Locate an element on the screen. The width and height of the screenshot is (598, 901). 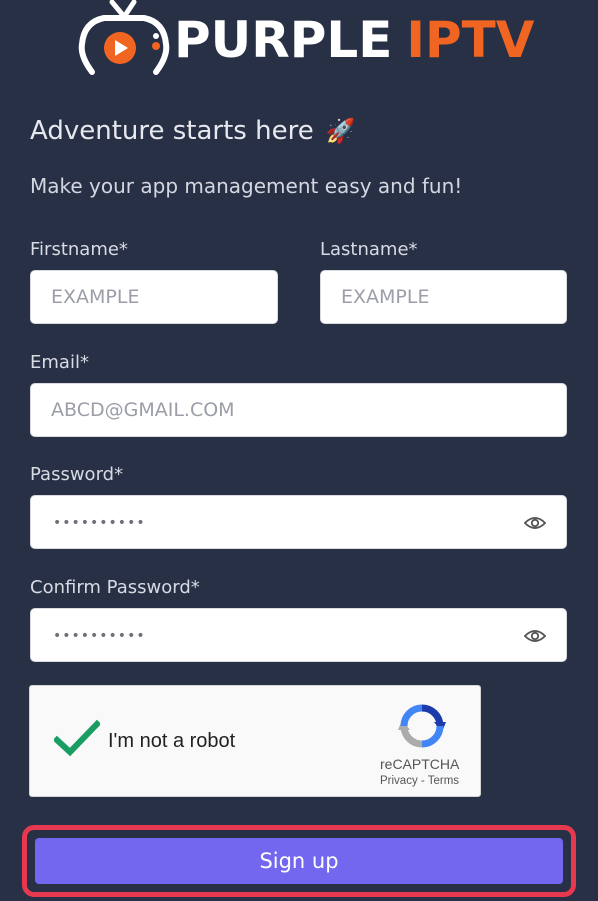
page-subtitle: Make your app management easy and fun! is located at coordinates (246, 186).